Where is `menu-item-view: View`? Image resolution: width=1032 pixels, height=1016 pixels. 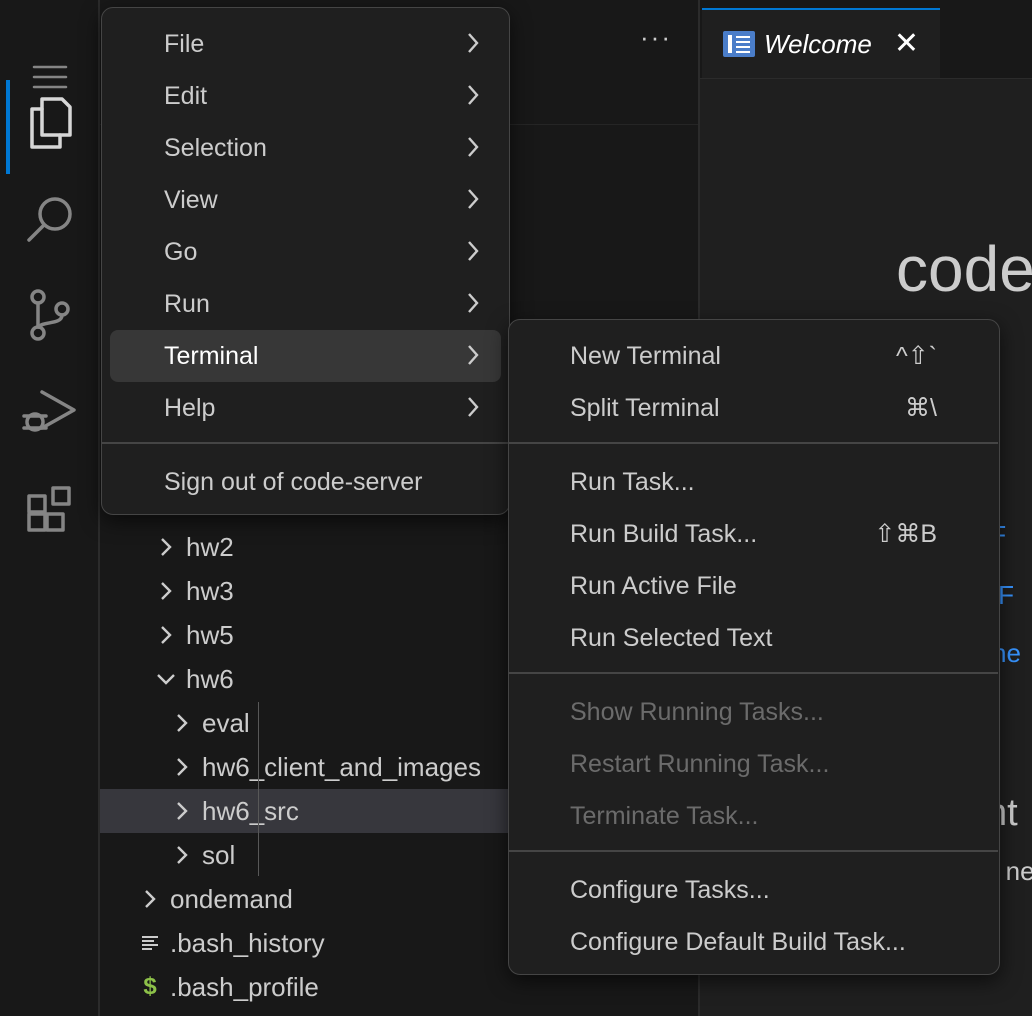
menu-item-view: View is located at coordinates (305, 200).